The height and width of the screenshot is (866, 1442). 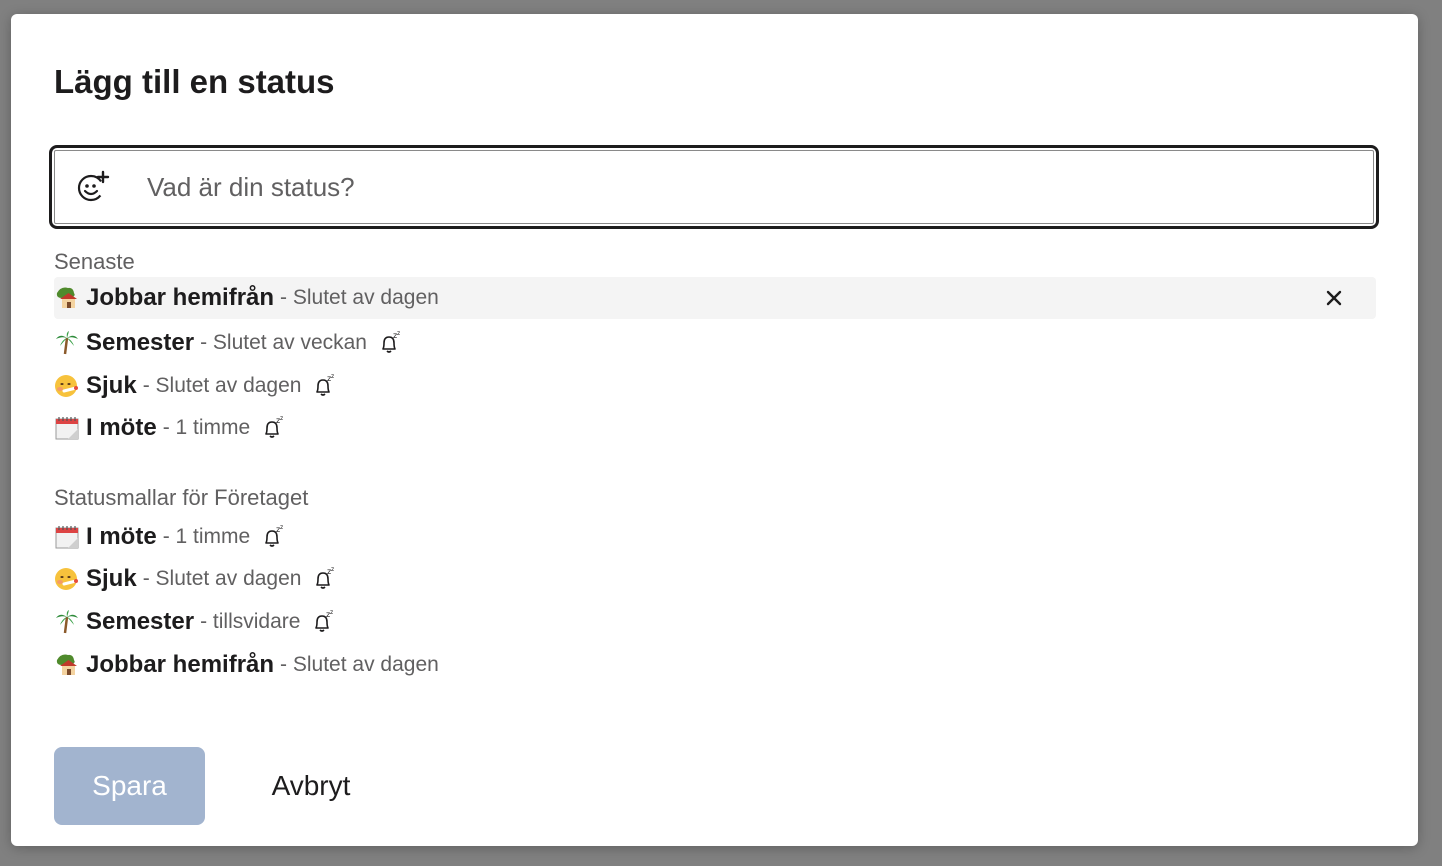 I want to click on dialog-title: Lägg till en status, so click(x=194, y=81).